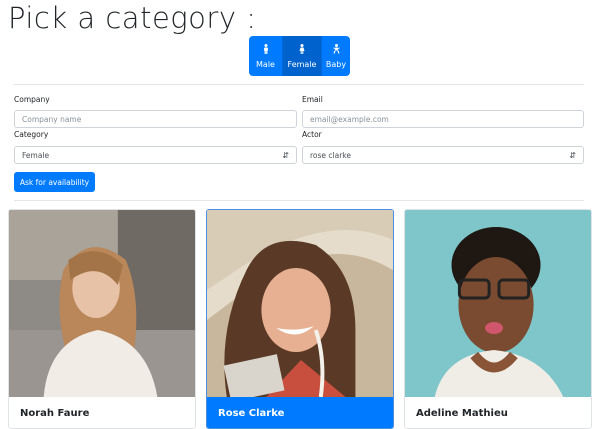  I want to click on baby-category-button: Baby, so click(336, 56).